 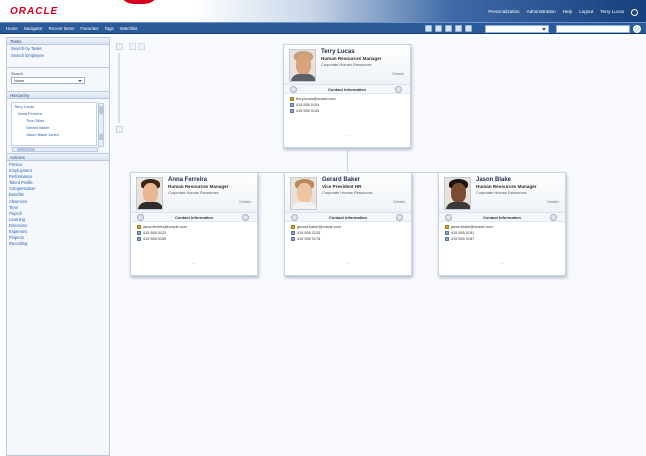 What do you see at coordinates (351, 58) in the screenshot?
I see `person-title: Human Resources Manager` at bounding box center [351, 58].